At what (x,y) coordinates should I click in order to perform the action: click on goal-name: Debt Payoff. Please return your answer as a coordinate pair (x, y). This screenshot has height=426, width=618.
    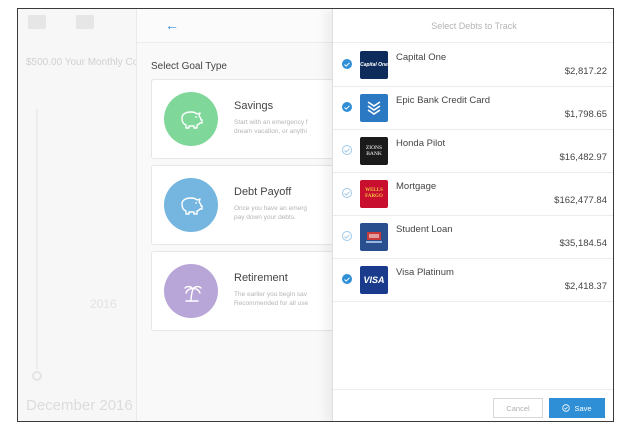
    Looking at the image, I should click on (263, 192).